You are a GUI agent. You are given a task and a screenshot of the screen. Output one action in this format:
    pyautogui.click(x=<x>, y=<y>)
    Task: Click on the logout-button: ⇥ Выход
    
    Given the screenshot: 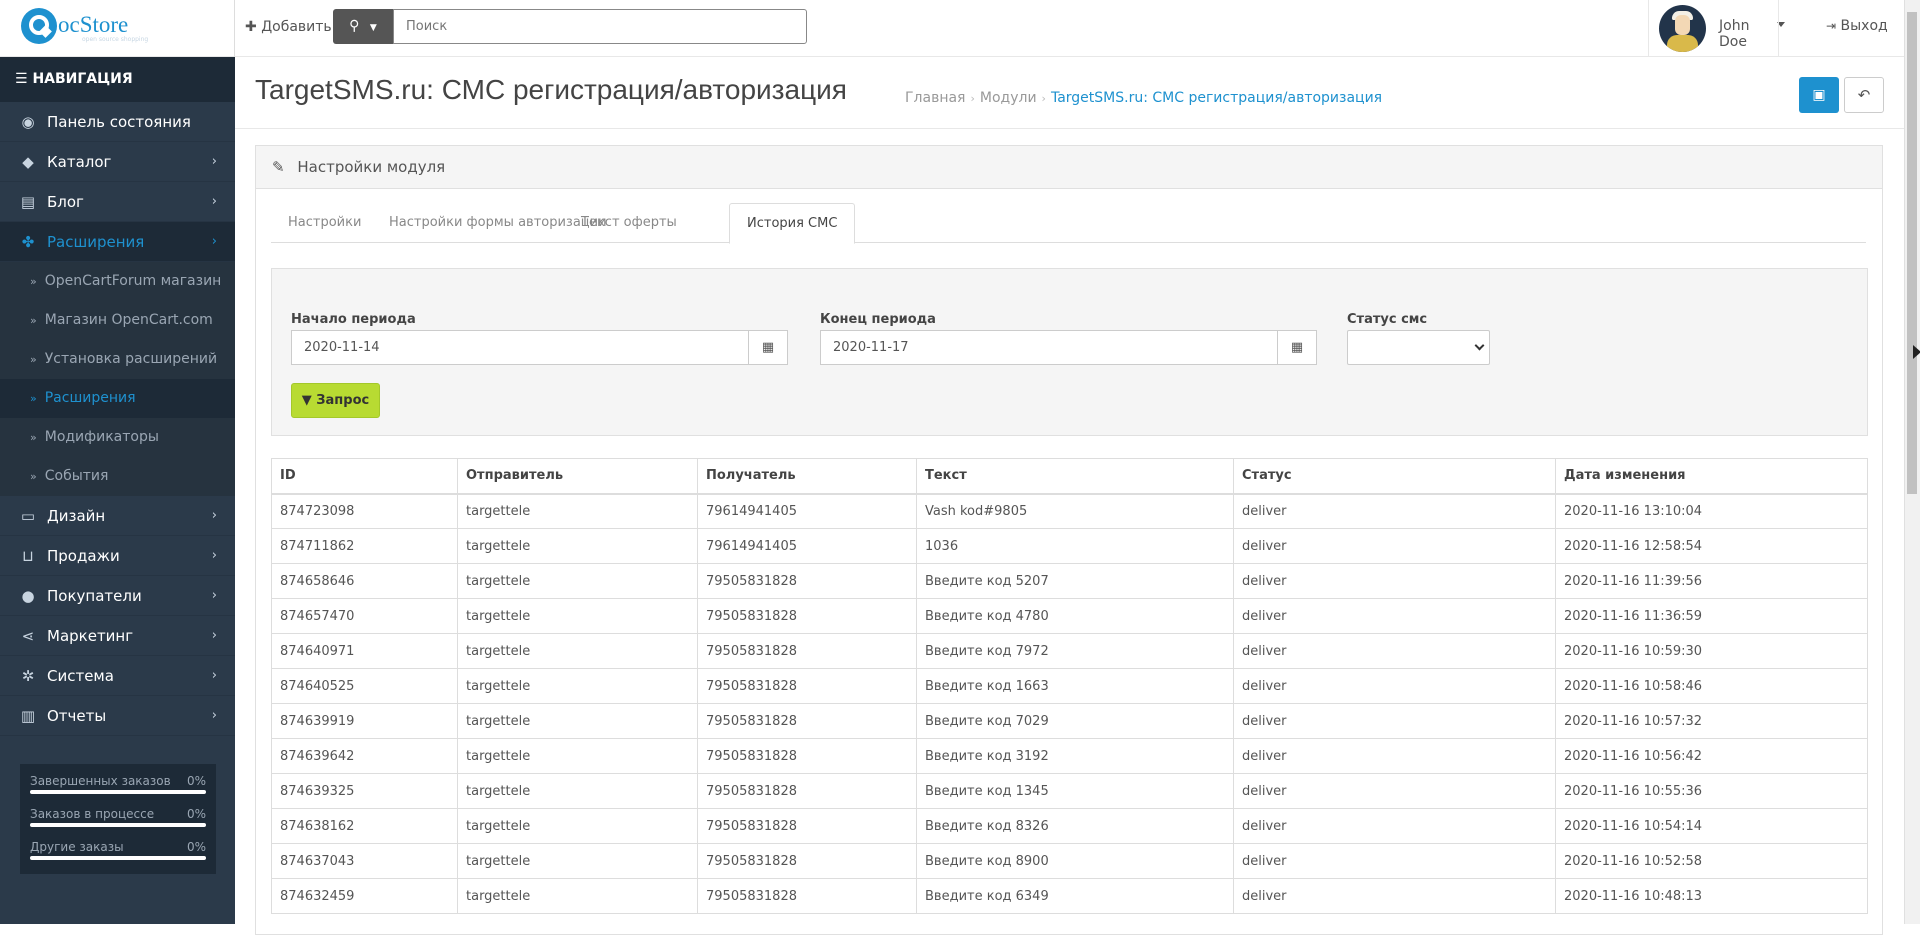 What is the action you would take?
    pyautogui.click(x=1841, y=28)
    